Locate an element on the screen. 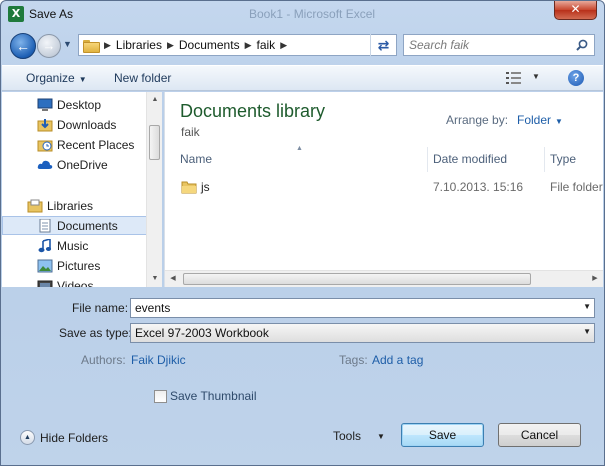 The width and height of the screenshot is (605, 466). save-thumbnail-checkbox is located at coordinates (160, 396).